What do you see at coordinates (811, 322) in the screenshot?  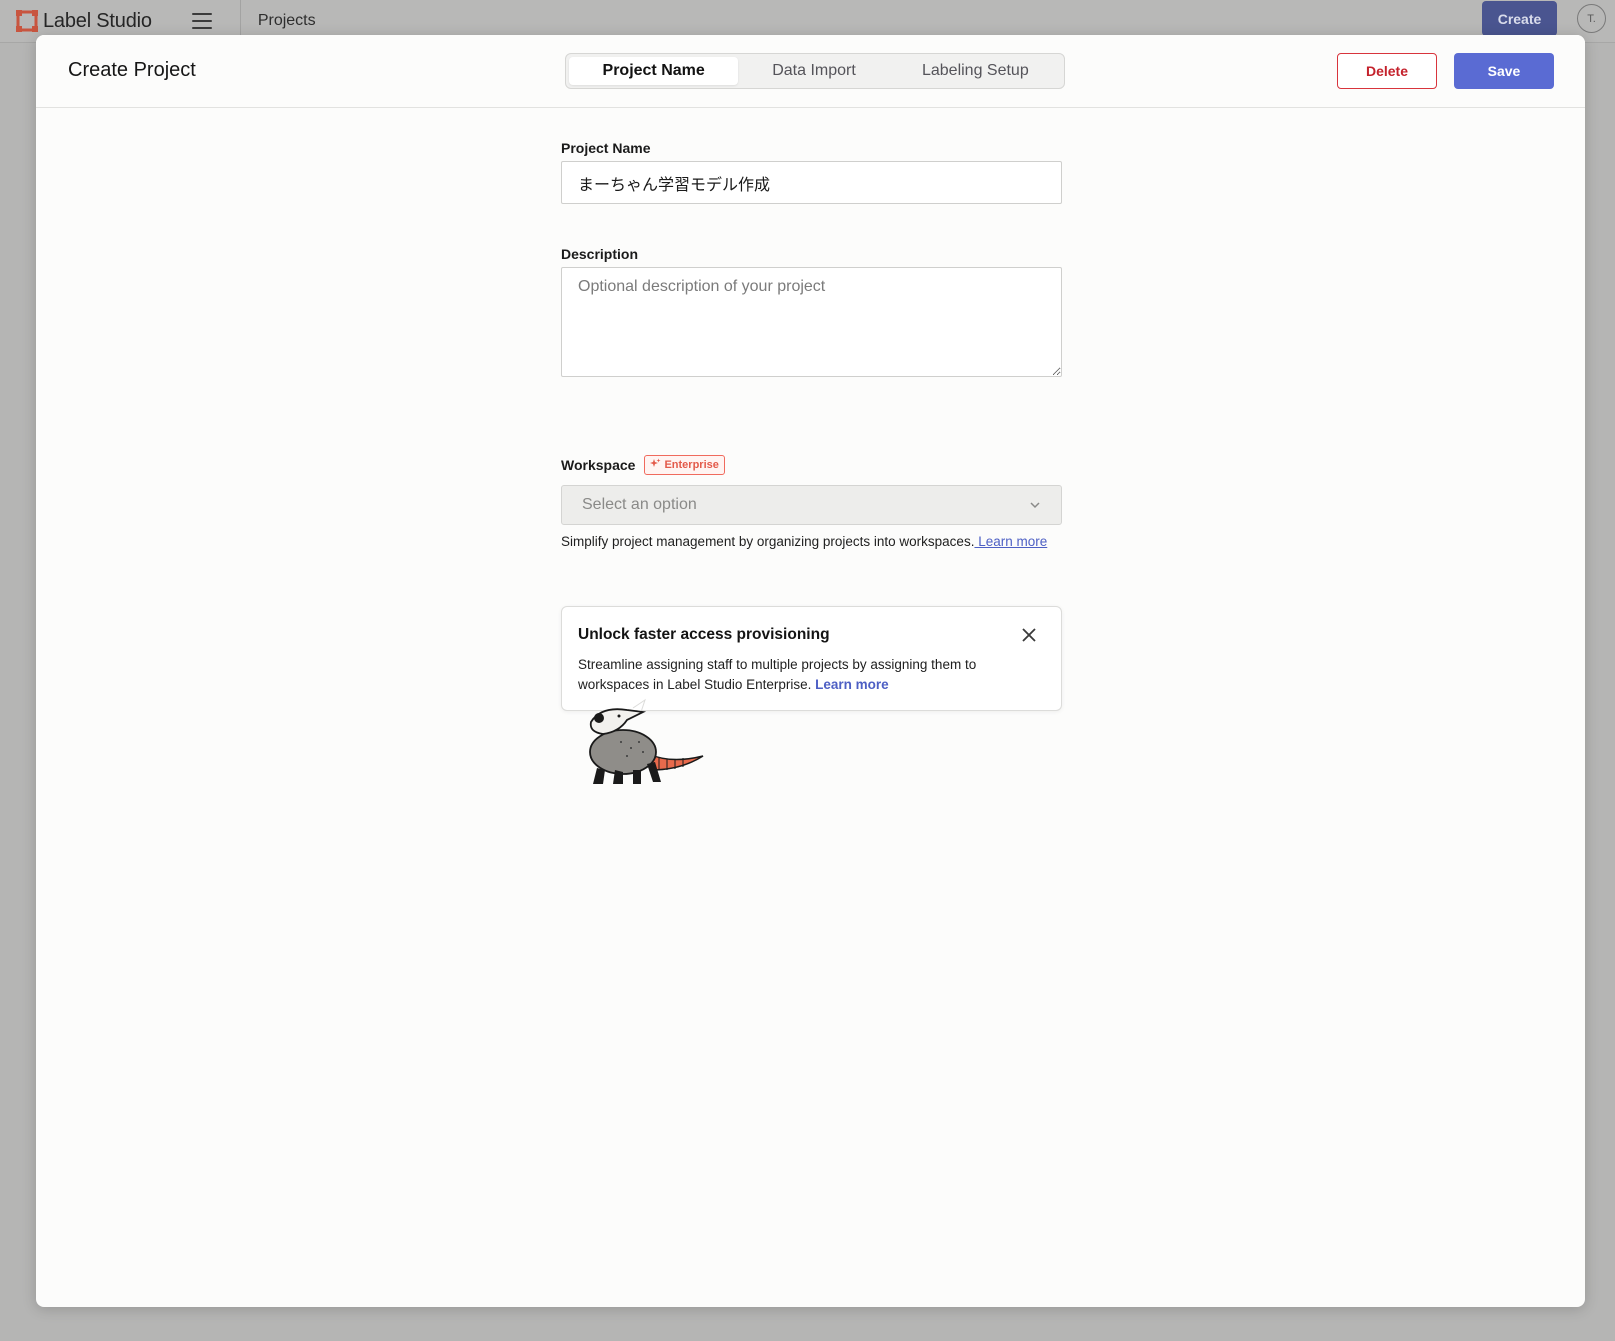 I see `description-textarea` at bounding box center [811, 322].